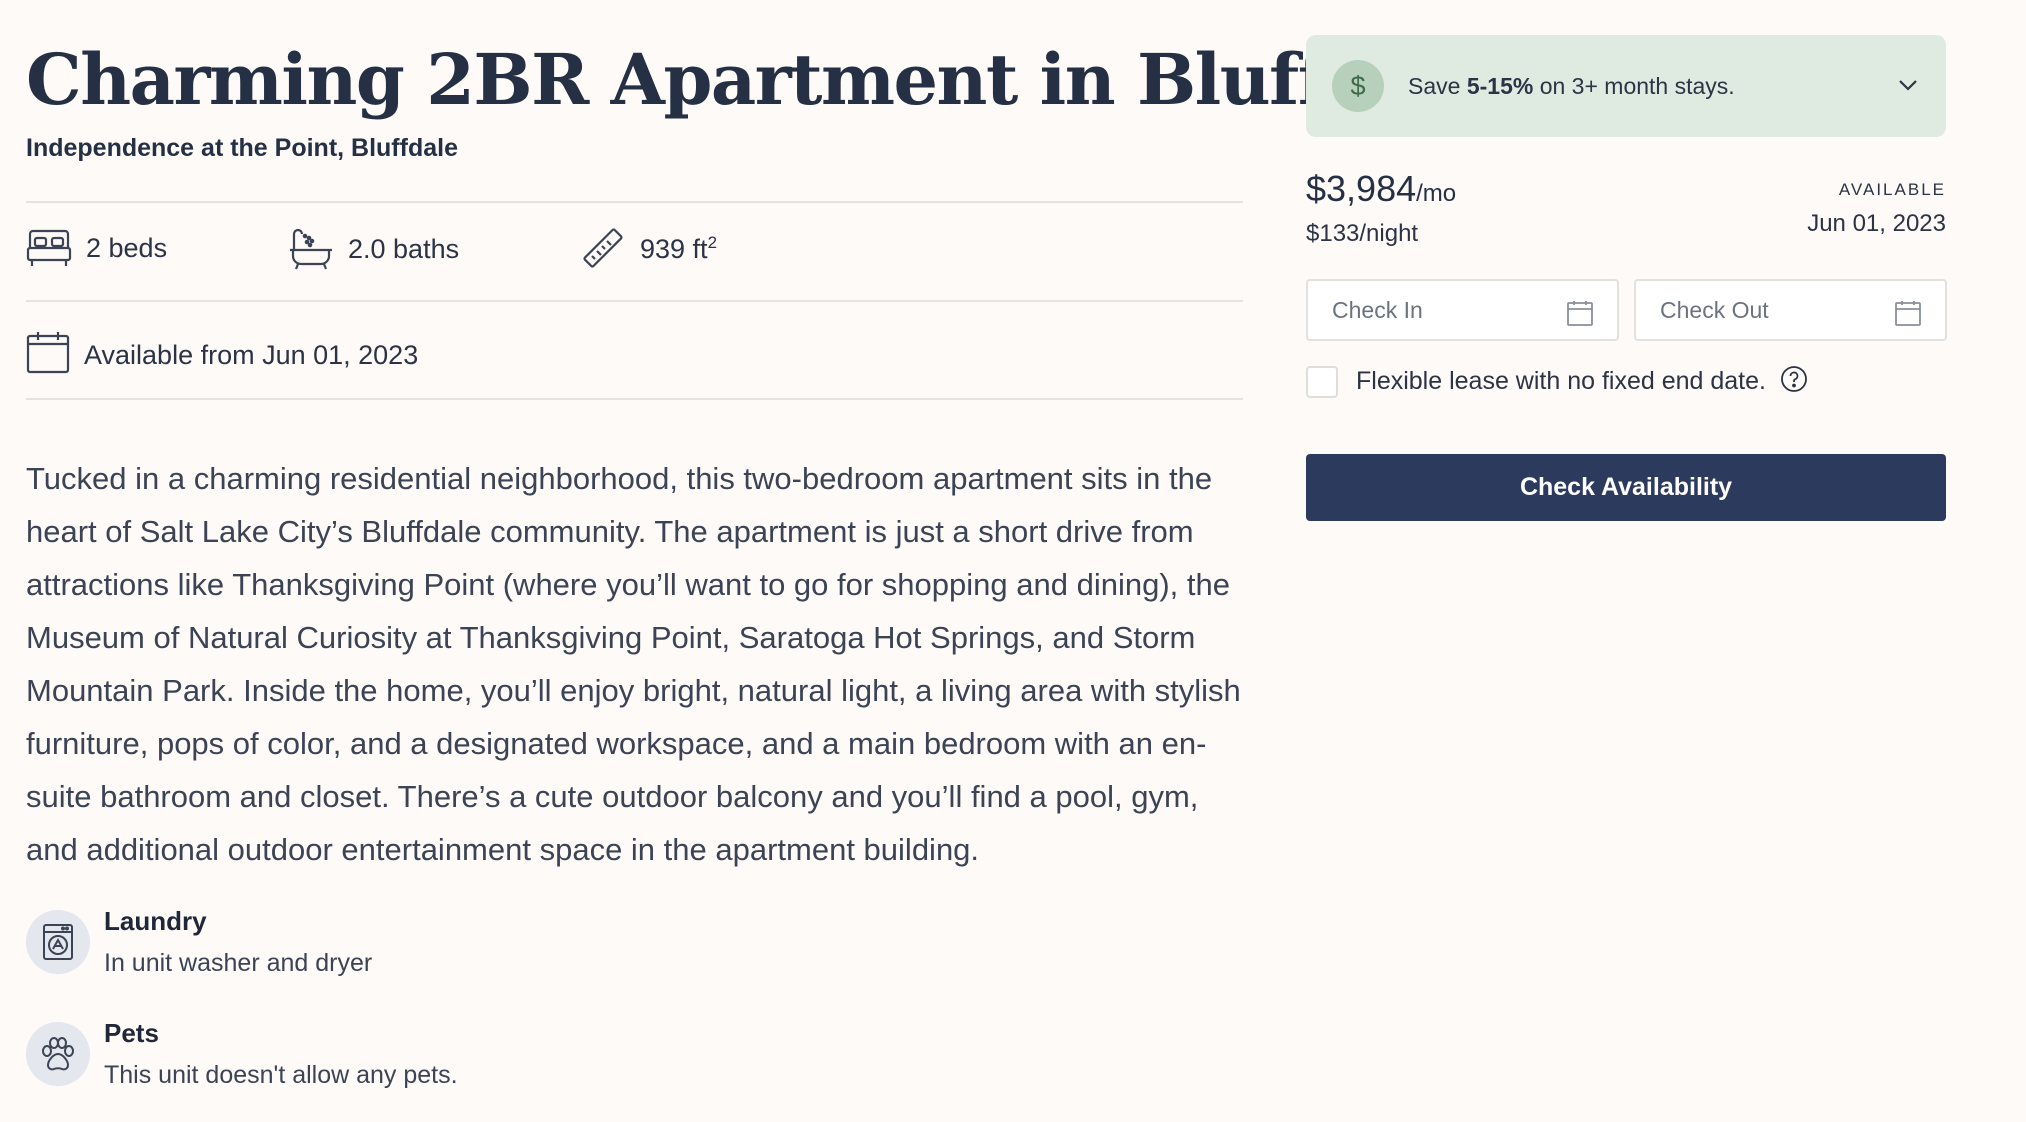 The height and width of the screenshot is (1122, 2026). I want to click on feature-pets: Pets This unit doesn't allow any pets., so click(242, 1054).